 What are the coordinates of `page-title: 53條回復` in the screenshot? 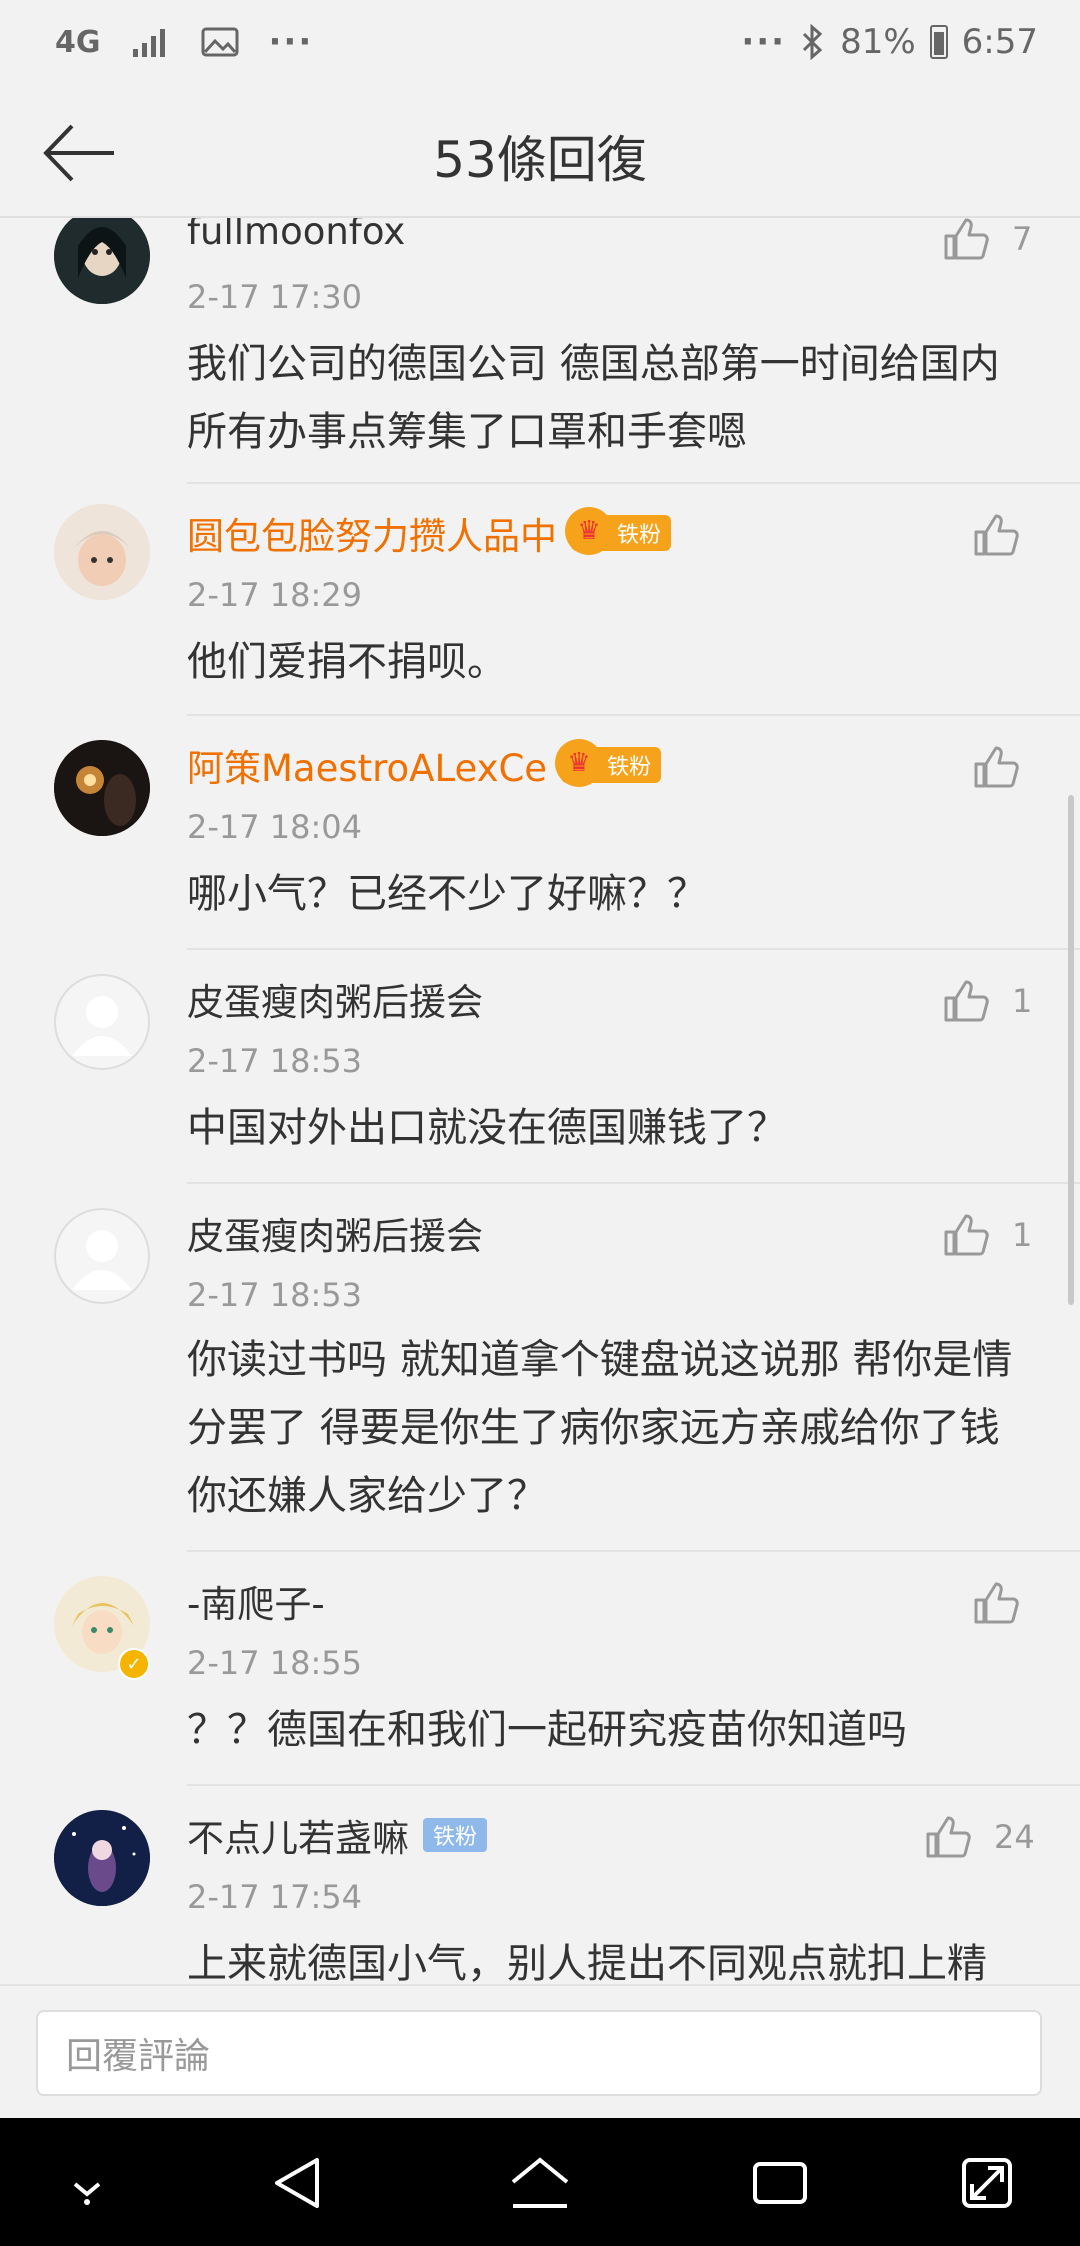 It's located at (540, 160).